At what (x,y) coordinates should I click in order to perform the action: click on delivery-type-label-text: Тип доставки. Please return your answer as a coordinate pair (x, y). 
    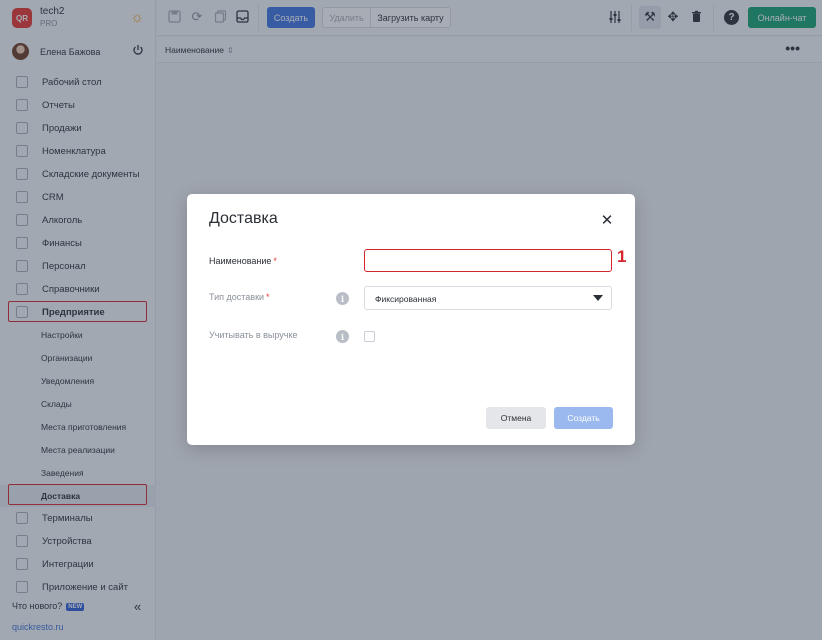
    Looking at the image, I should click on (237, 297).